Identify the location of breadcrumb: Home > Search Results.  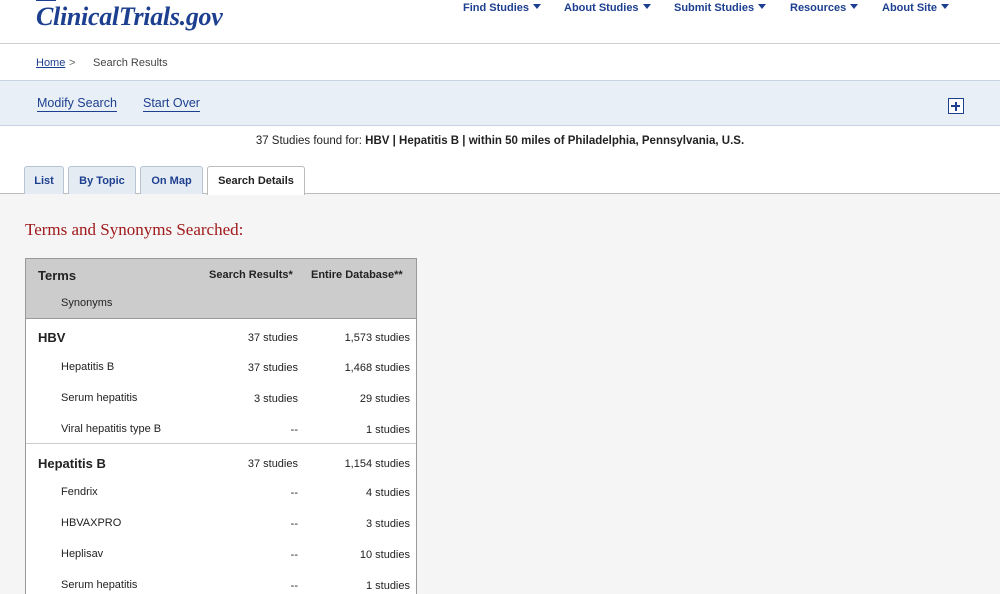
(500, 62).